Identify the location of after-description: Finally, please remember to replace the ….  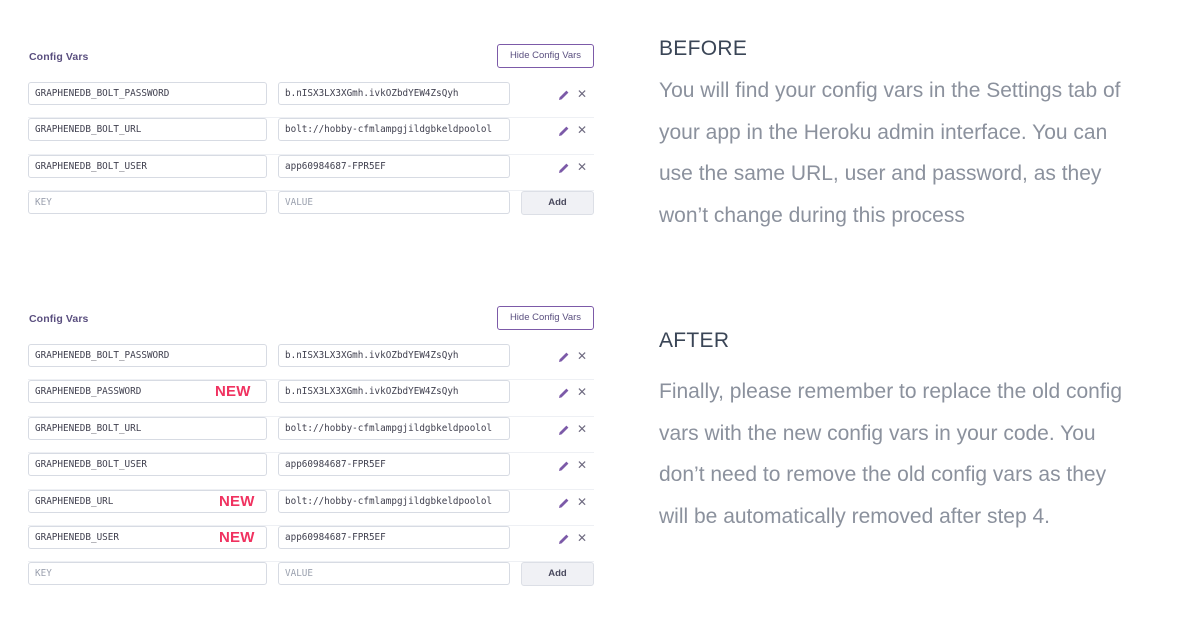
(891, 454).